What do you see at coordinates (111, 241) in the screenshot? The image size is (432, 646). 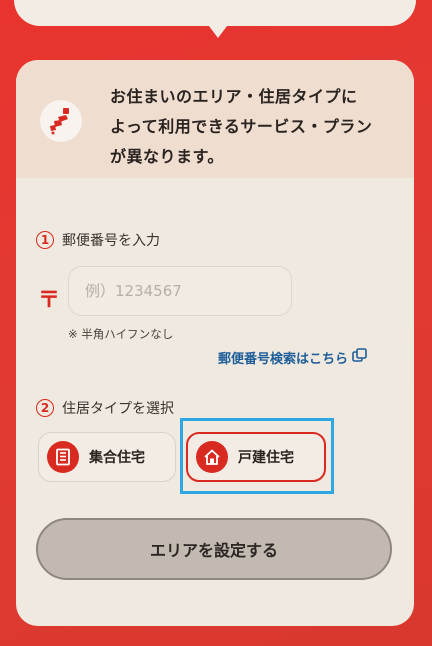 I see `step1-label: 郵便番号を入力` at bounding box center [111, 241].